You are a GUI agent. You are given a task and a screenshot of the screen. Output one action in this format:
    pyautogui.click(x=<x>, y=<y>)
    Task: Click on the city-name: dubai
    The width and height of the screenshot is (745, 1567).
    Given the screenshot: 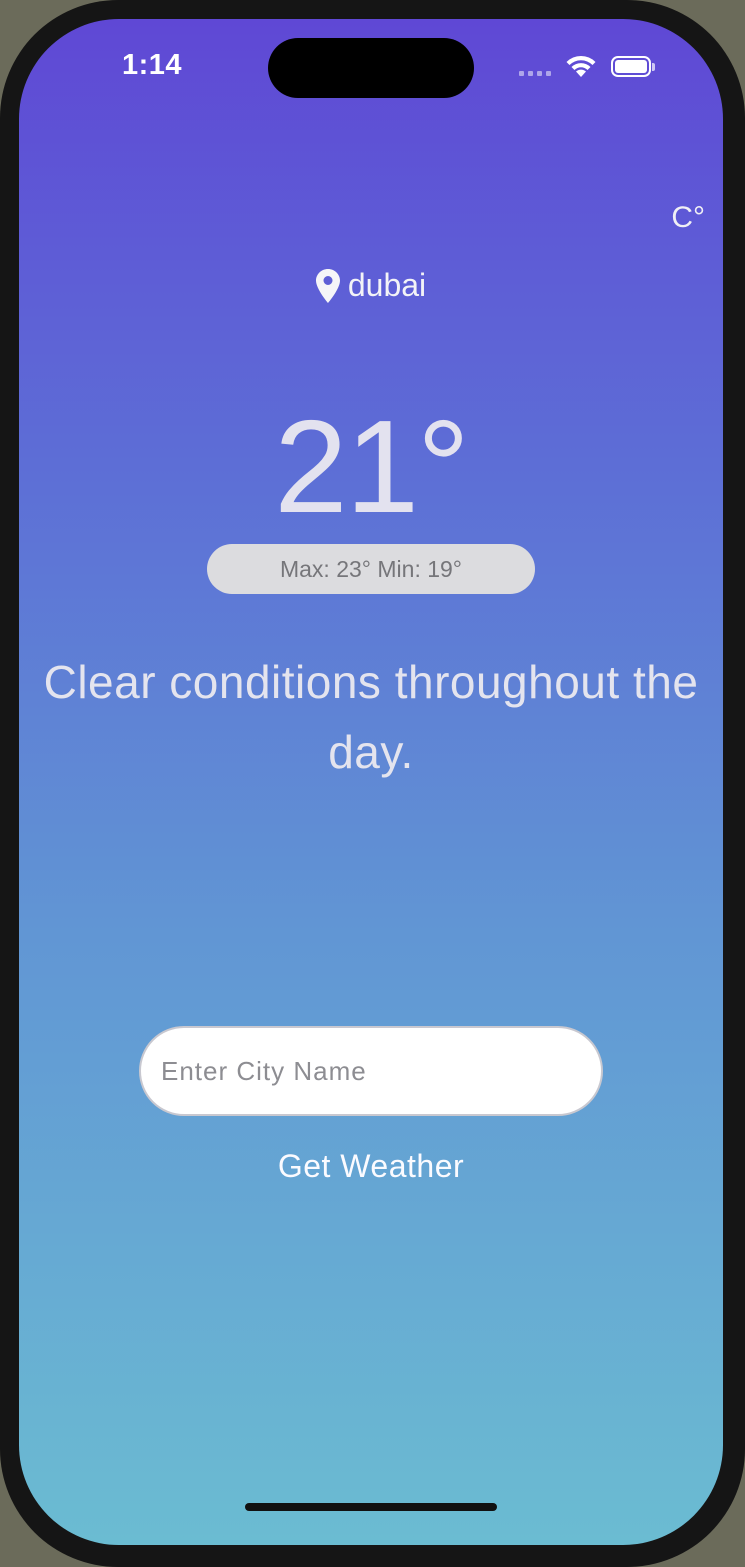 What is the action you would take?
    pyautogui.click(x=387, y=285)
    